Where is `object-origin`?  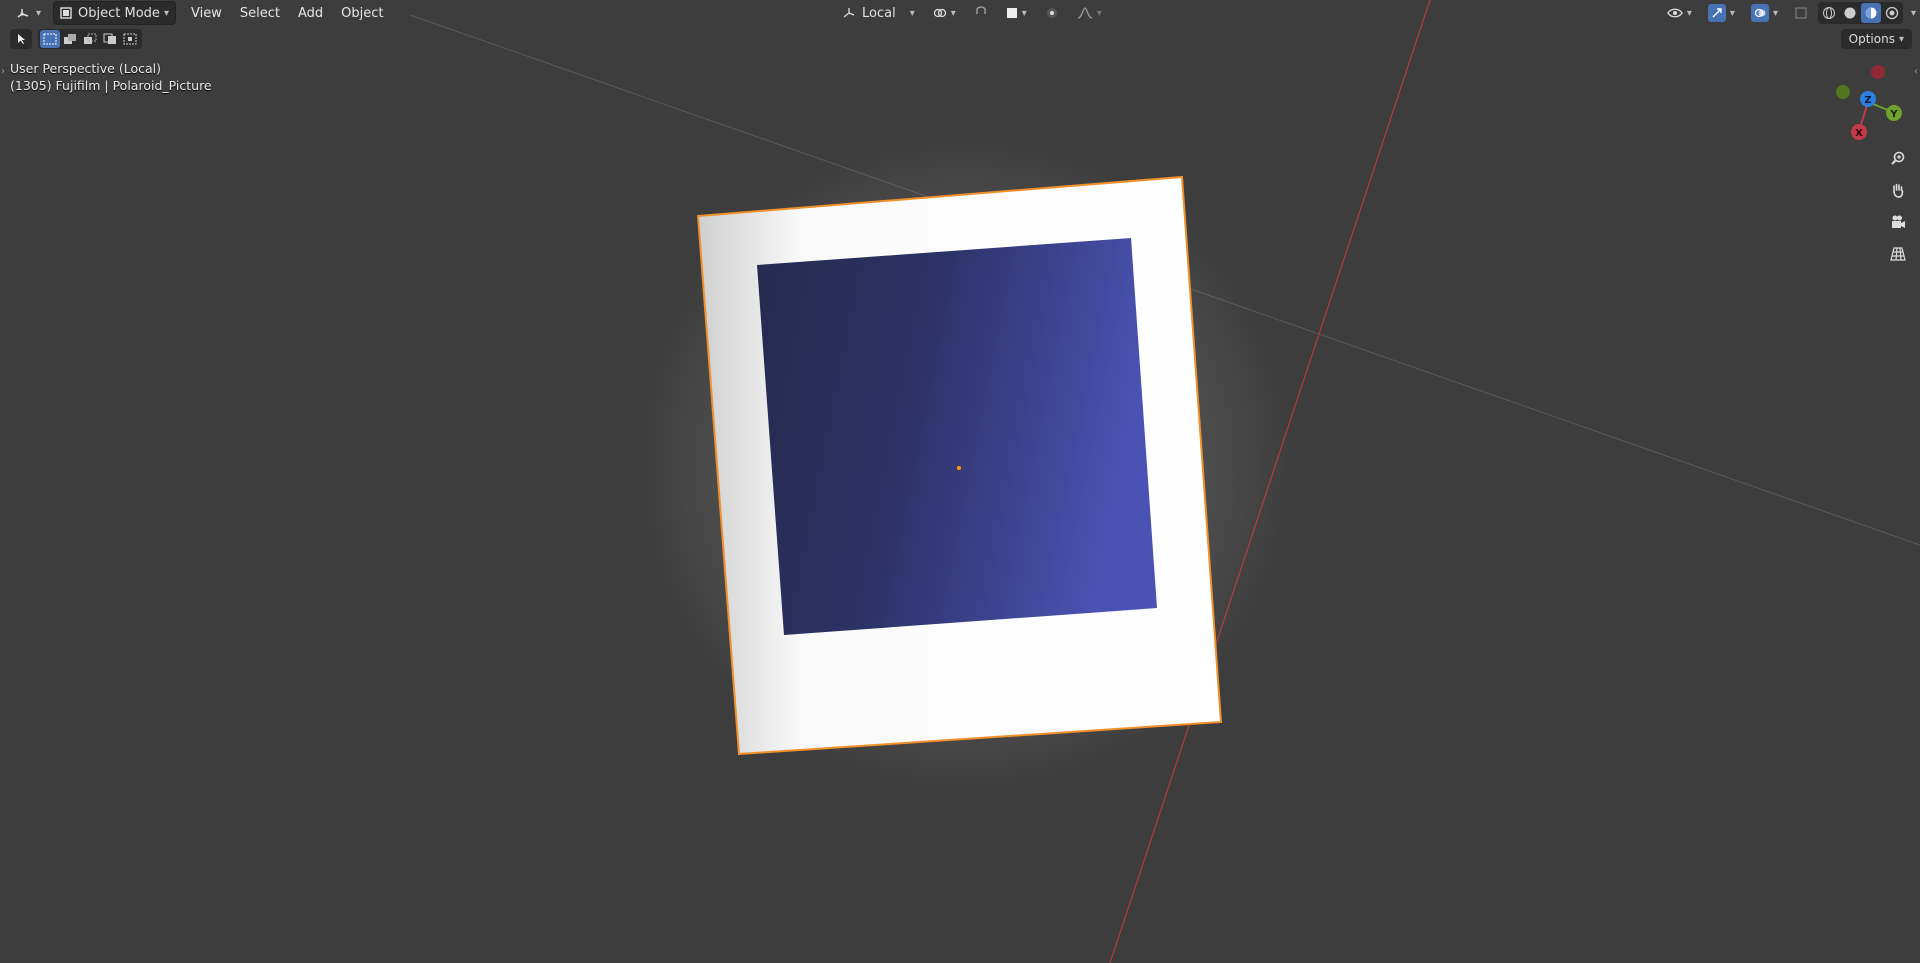
object-origin is located at coordinates (959, 468).